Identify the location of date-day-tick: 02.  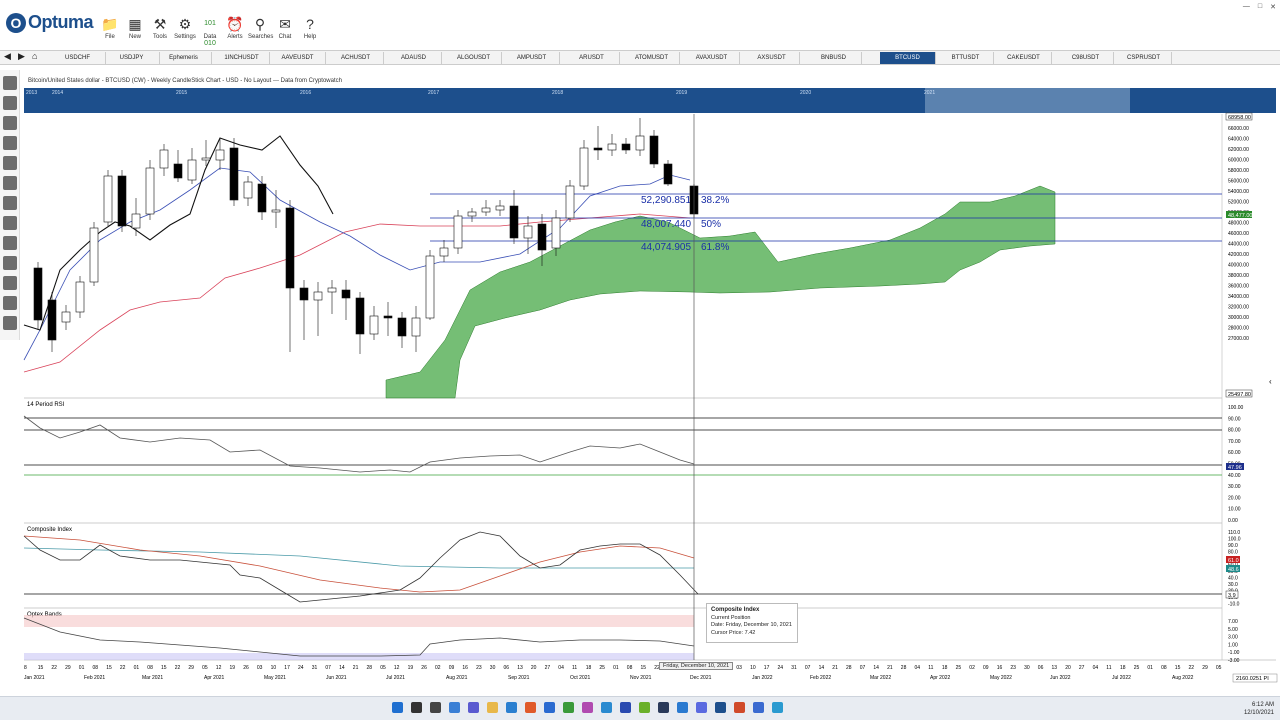
(972, 668).